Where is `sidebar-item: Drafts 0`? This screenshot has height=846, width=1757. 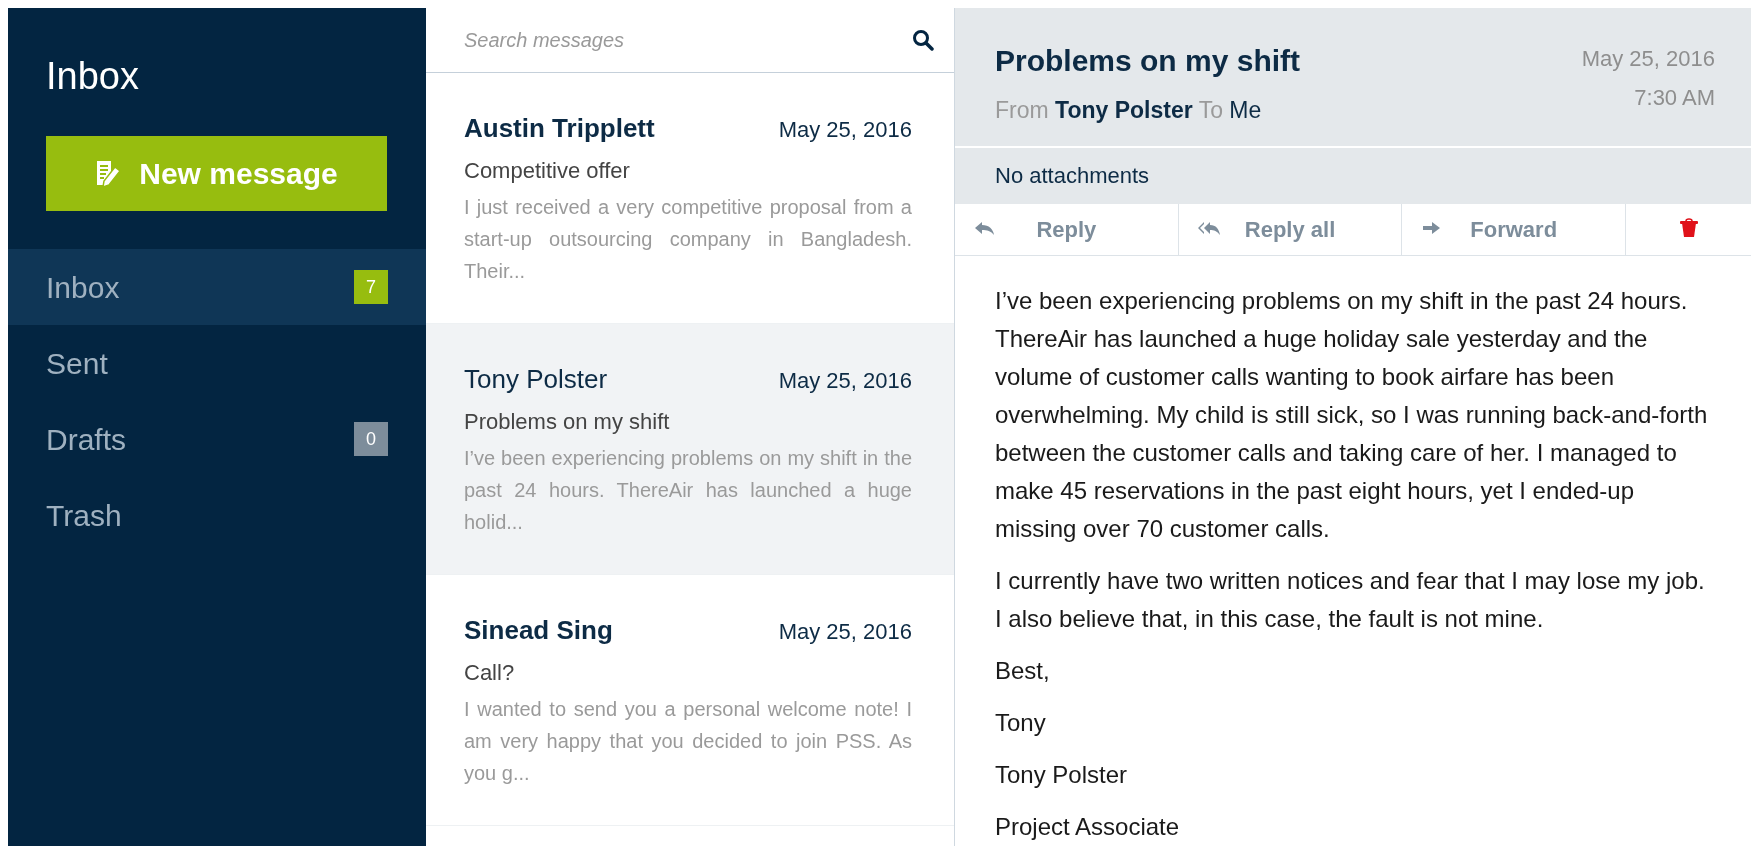 sidebar-item: Drafts 0 is located at coordinates (217, 439).